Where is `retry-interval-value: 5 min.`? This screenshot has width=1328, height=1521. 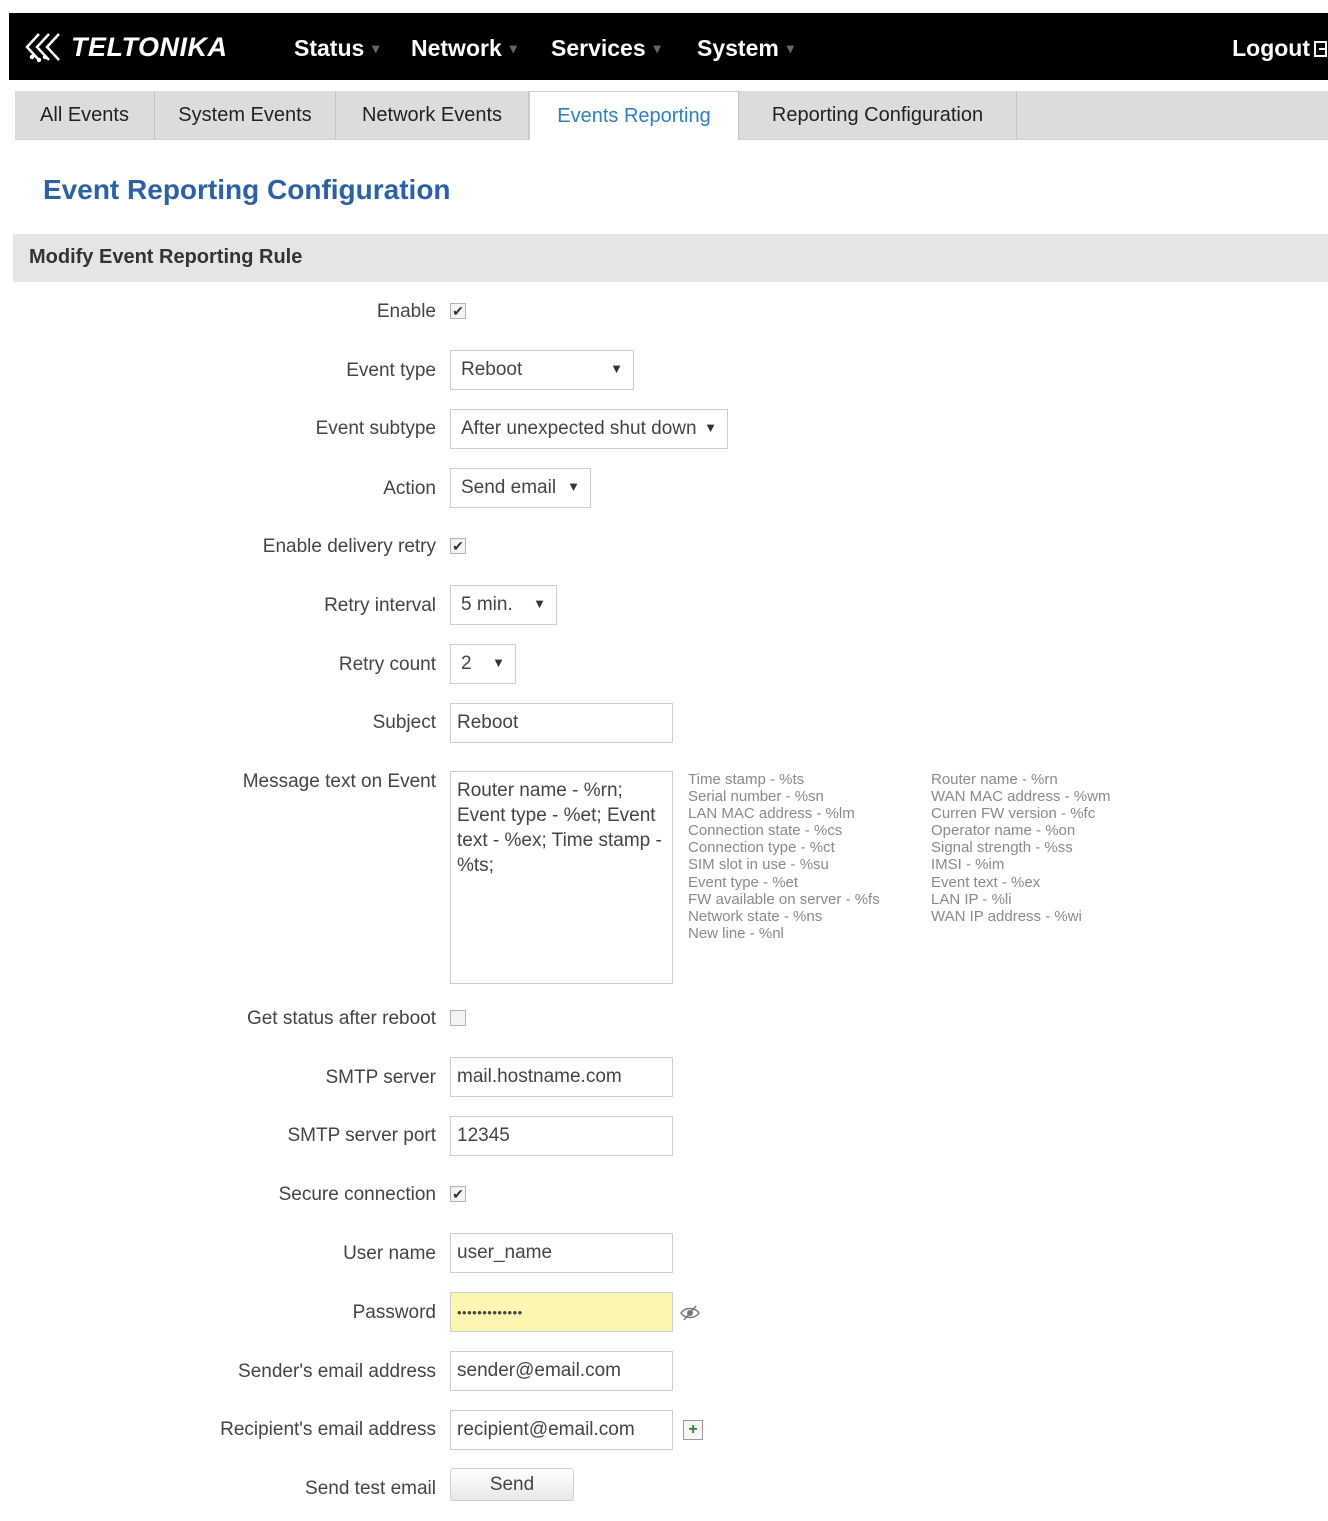 retry-interval-value: 5 min. is located at coordinates (487, 604).